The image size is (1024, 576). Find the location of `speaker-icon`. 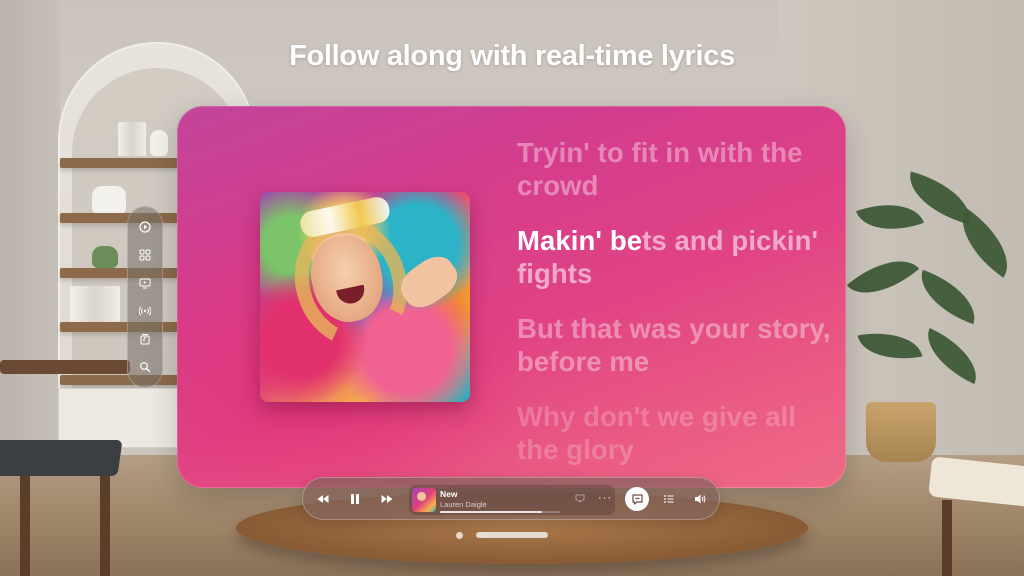

speaker-icon is located at coordinates (700, 499).